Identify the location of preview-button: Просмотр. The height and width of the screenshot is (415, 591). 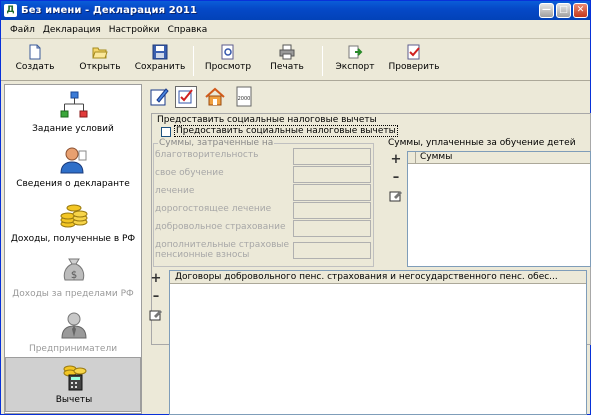
(228, 62).